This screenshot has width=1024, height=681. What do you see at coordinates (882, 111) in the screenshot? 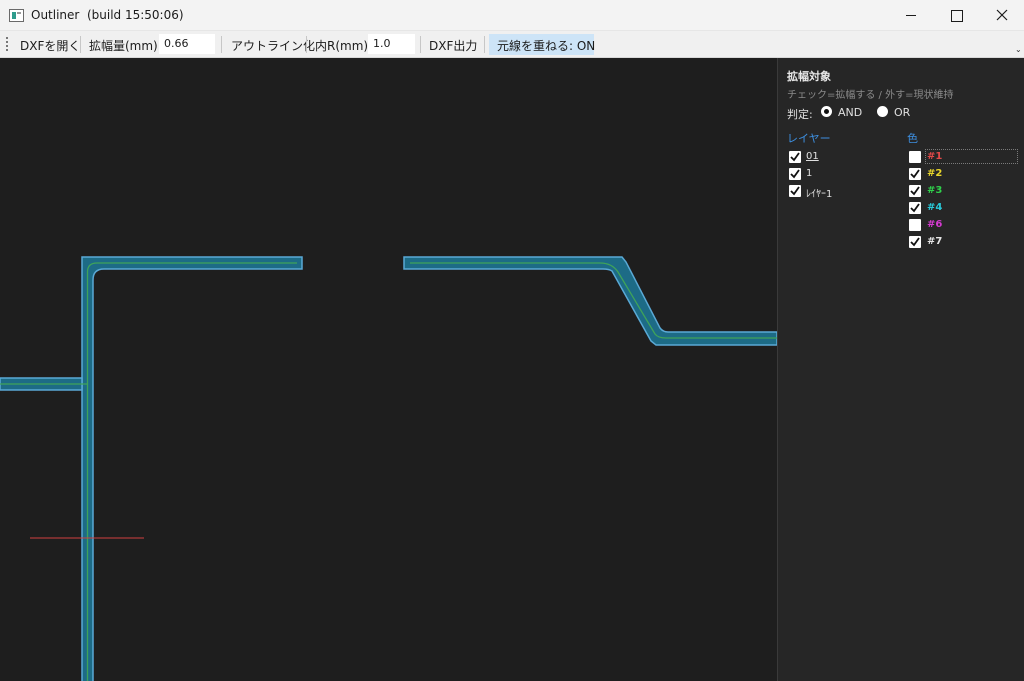
I see `mode-or-radio` at bounding box center [882, 111].